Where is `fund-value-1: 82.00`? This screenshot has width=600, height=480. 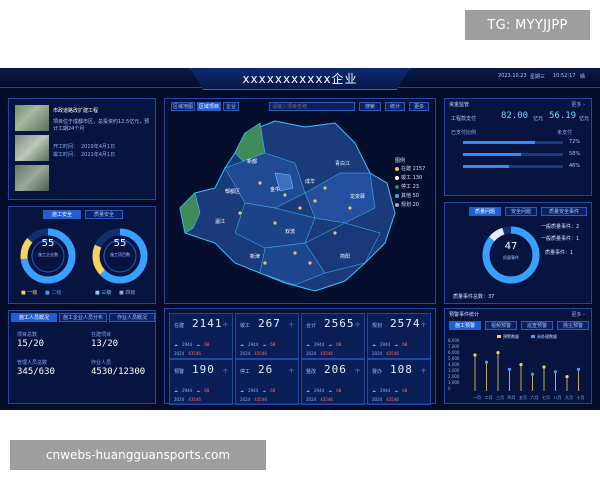 fund-value-1: 82.00 is located at coordinates (515, 116).